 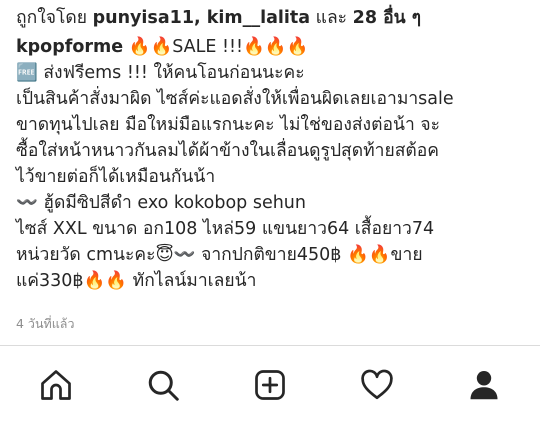 I want to click on nav-home-button, so click(x=56, y=385).